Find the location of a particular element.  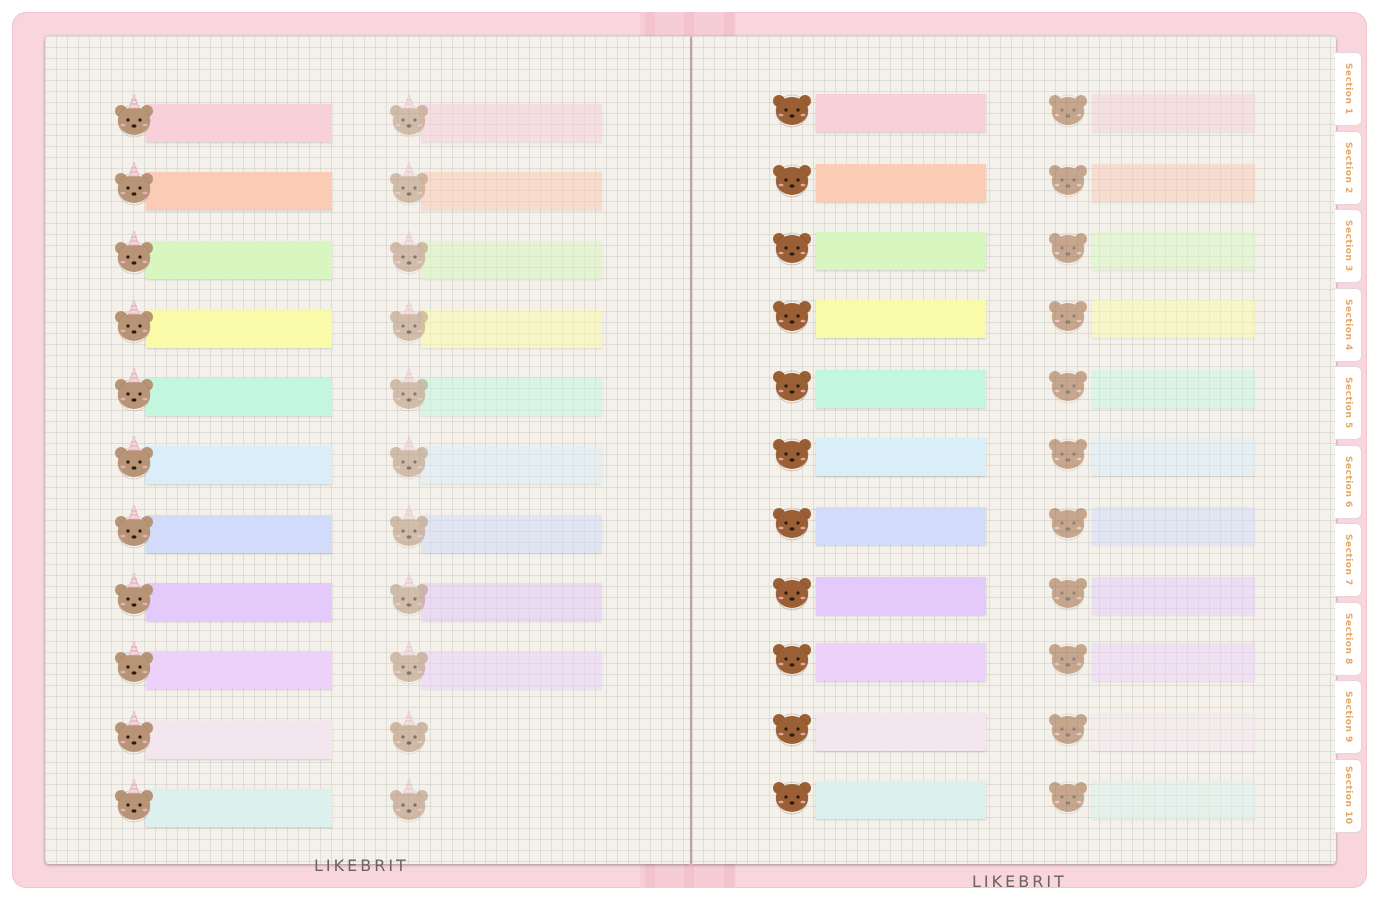

tab-label: Section 5 is located at coordinates (1348, 403).